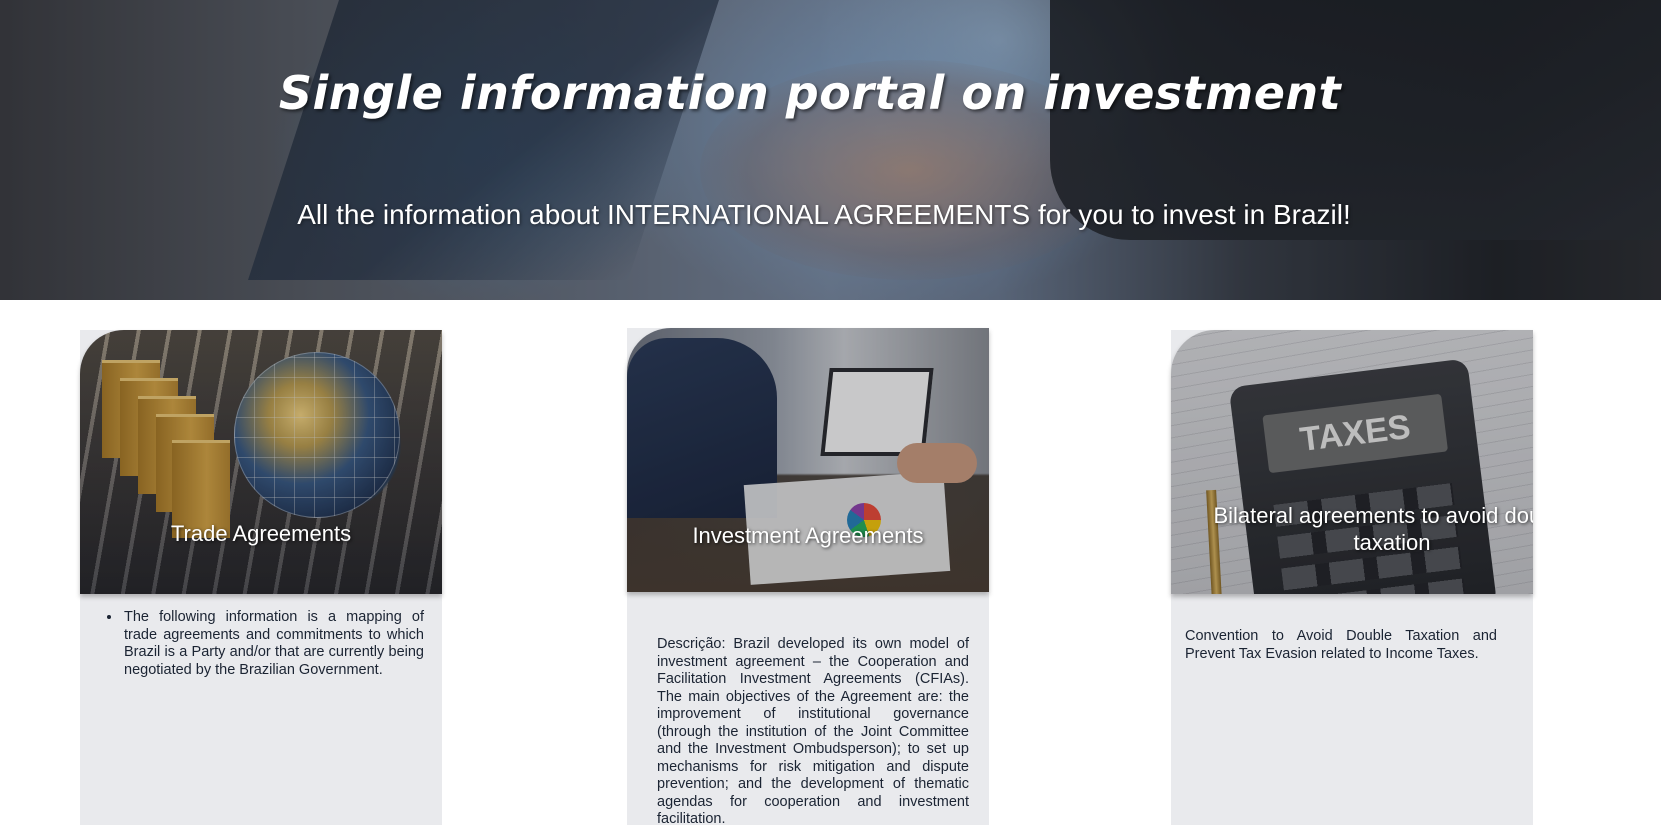 This screenshot has height=829, width=1661. Describe the element at coordinates (261, 533) in the screenshot. I see `card-title: Trade Agreements` at that location.